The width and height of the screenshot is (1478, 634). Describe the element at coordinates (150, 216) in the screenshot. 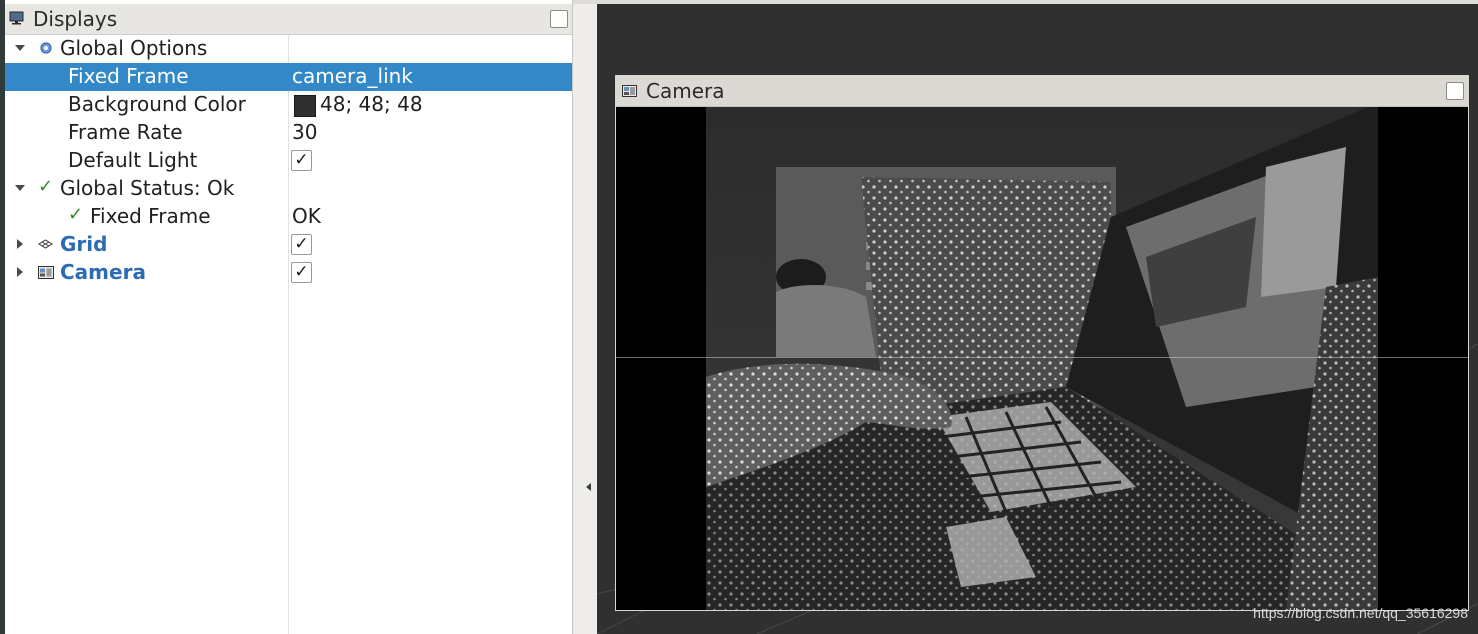

I see `status-fixed-frame-label: Fixed Frame` at that location.